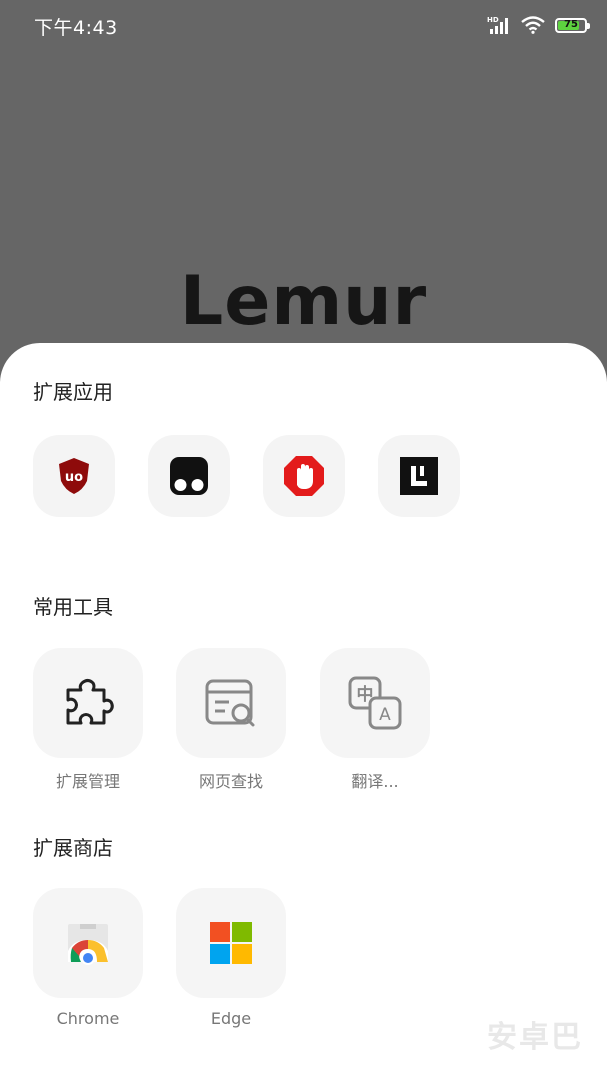 This screenshot has width=607, height=1080. I want to click on tampermonkey-icon, so click(189, 476).